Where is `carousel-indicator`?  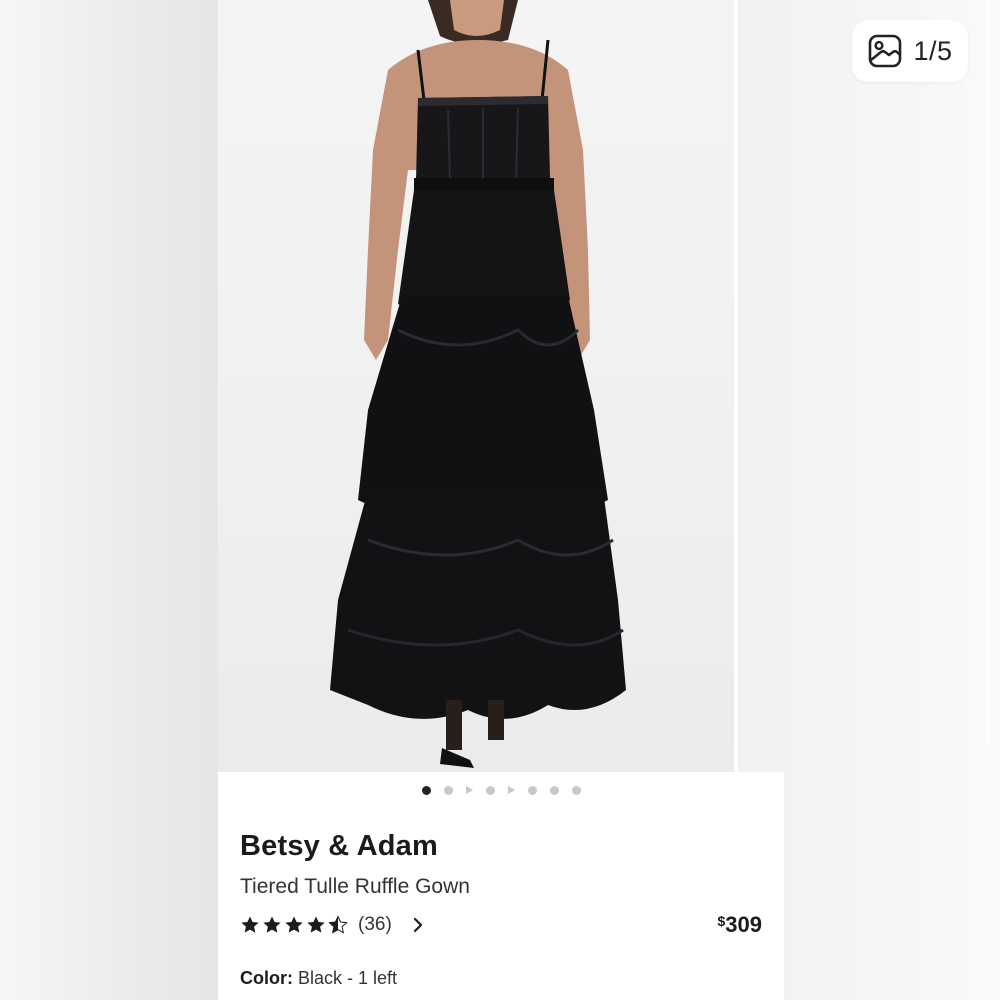 carousel-indicator is located at coordinates (501, 790).